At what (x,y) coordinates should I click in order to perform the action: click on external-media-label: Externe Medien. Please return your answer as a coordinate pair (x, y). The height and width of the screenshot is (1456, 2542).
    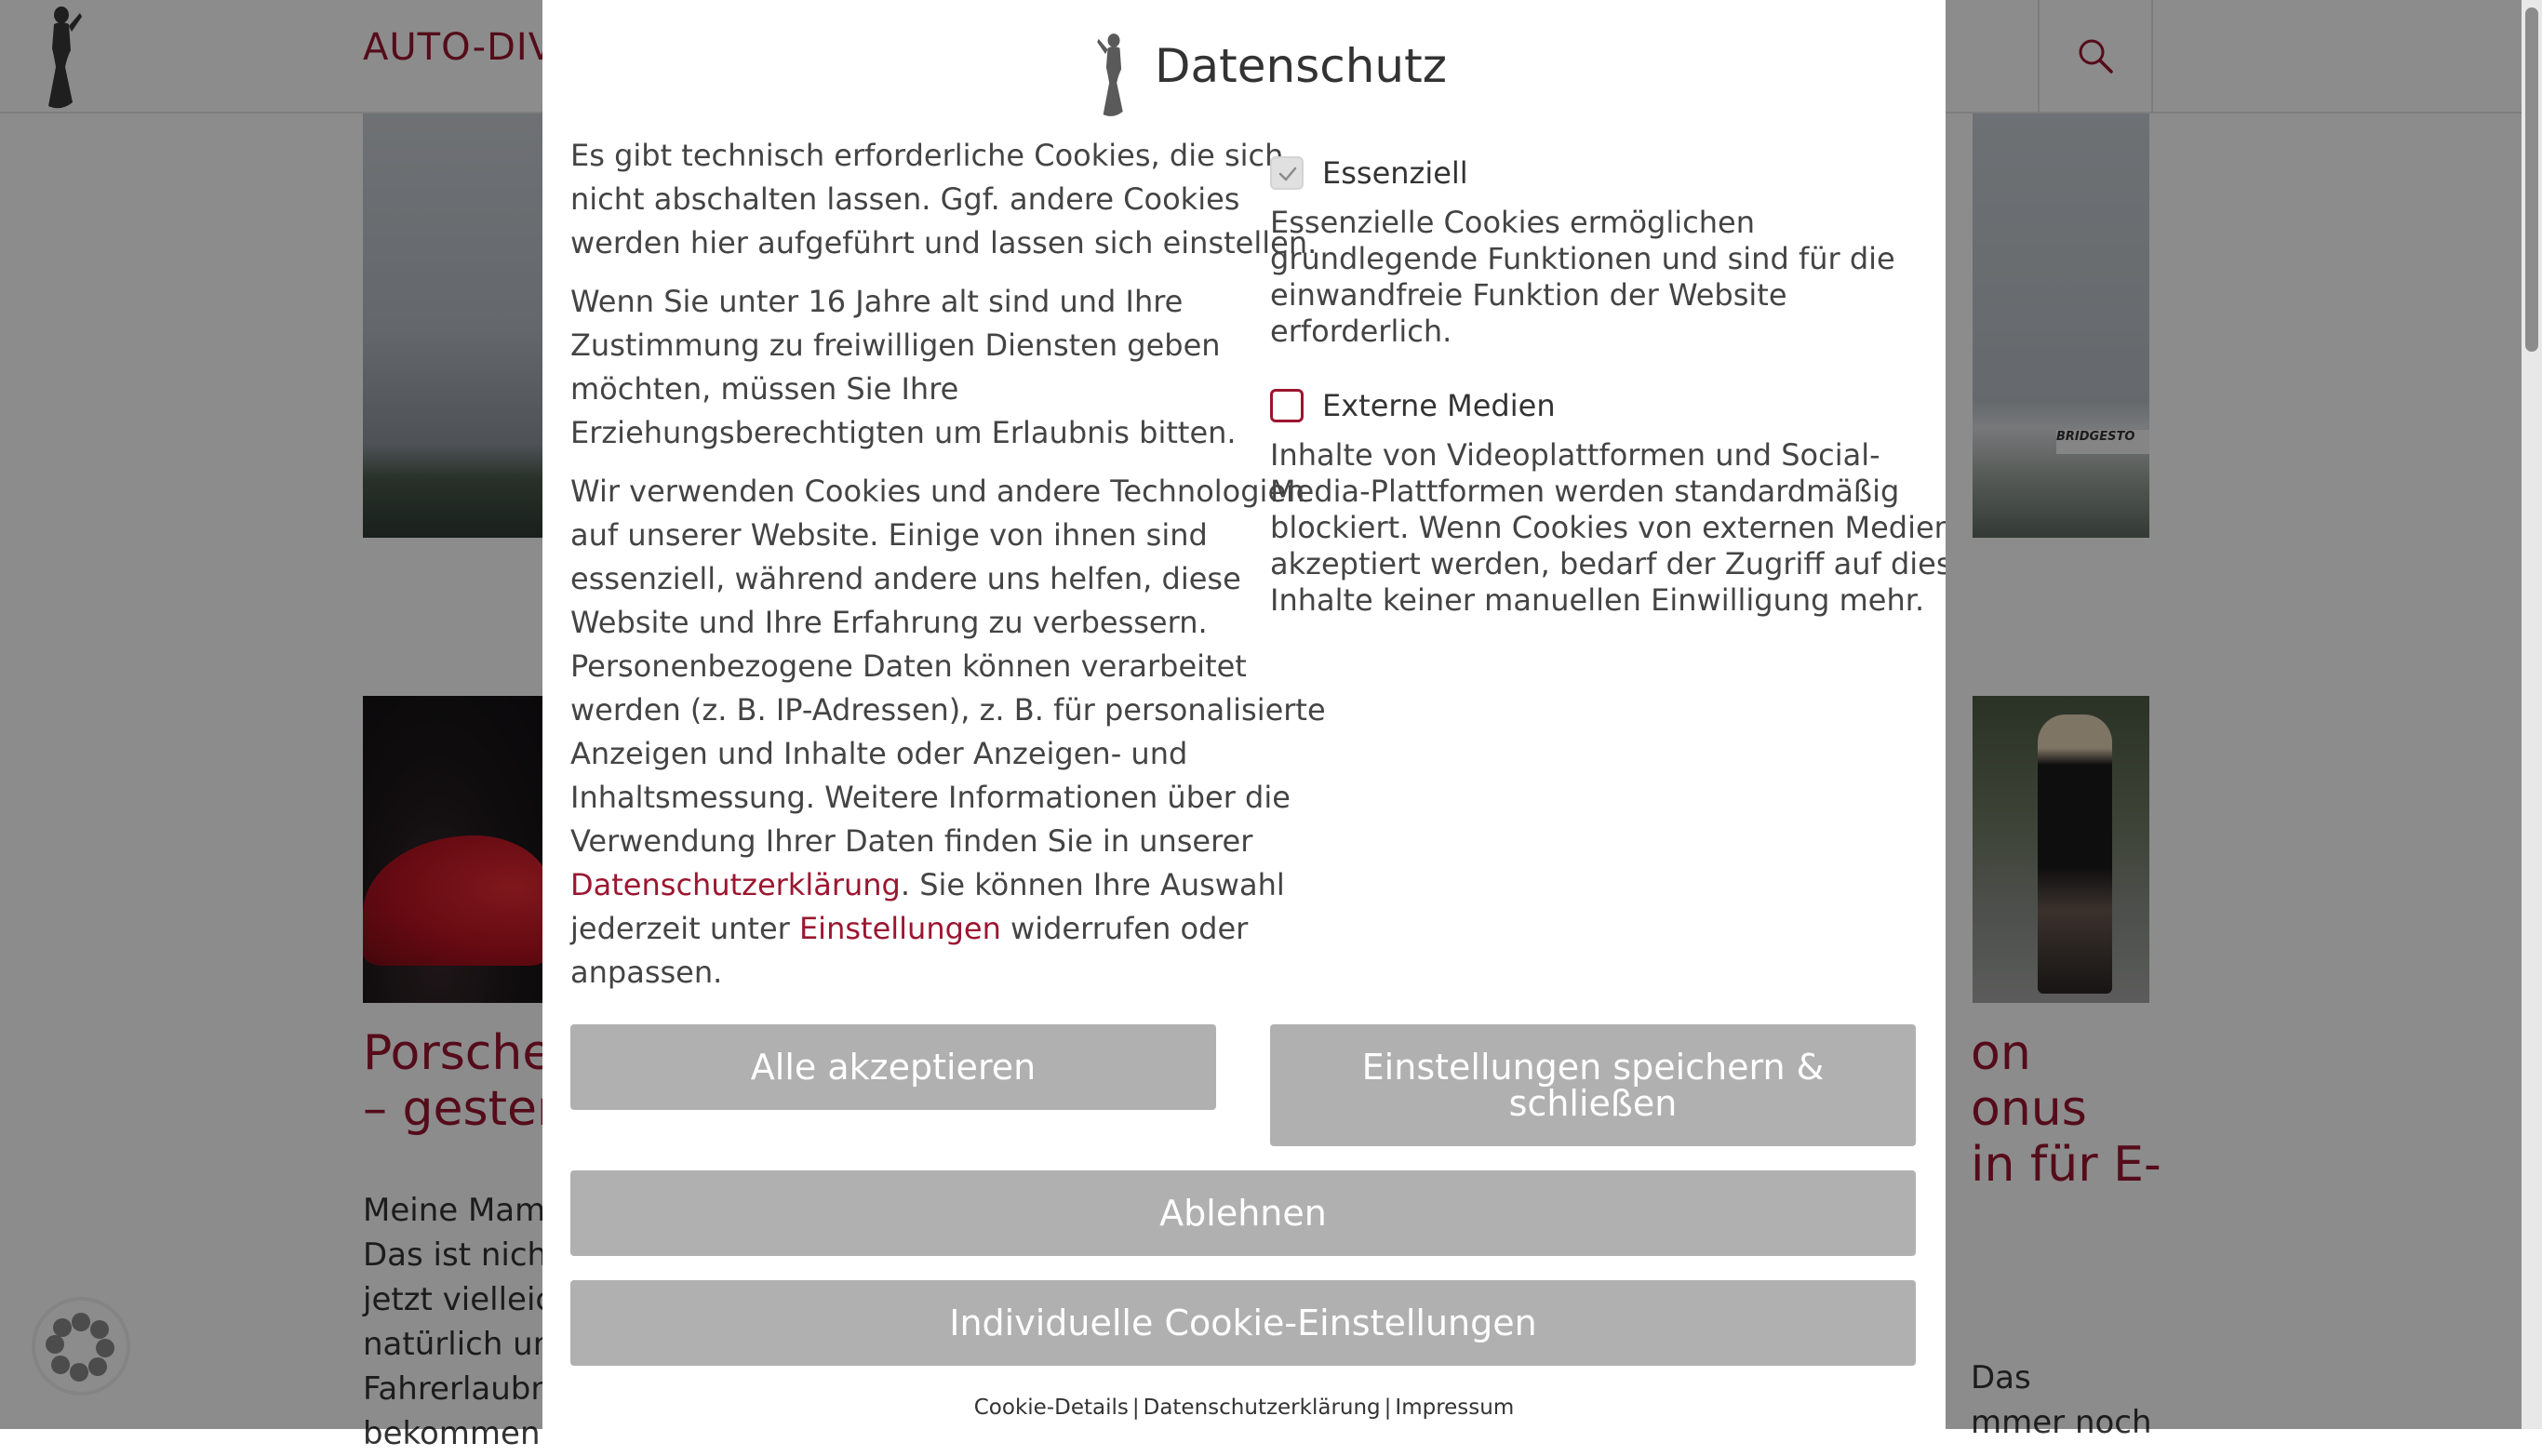
    Looking at the image, I should click on (1439, 405).